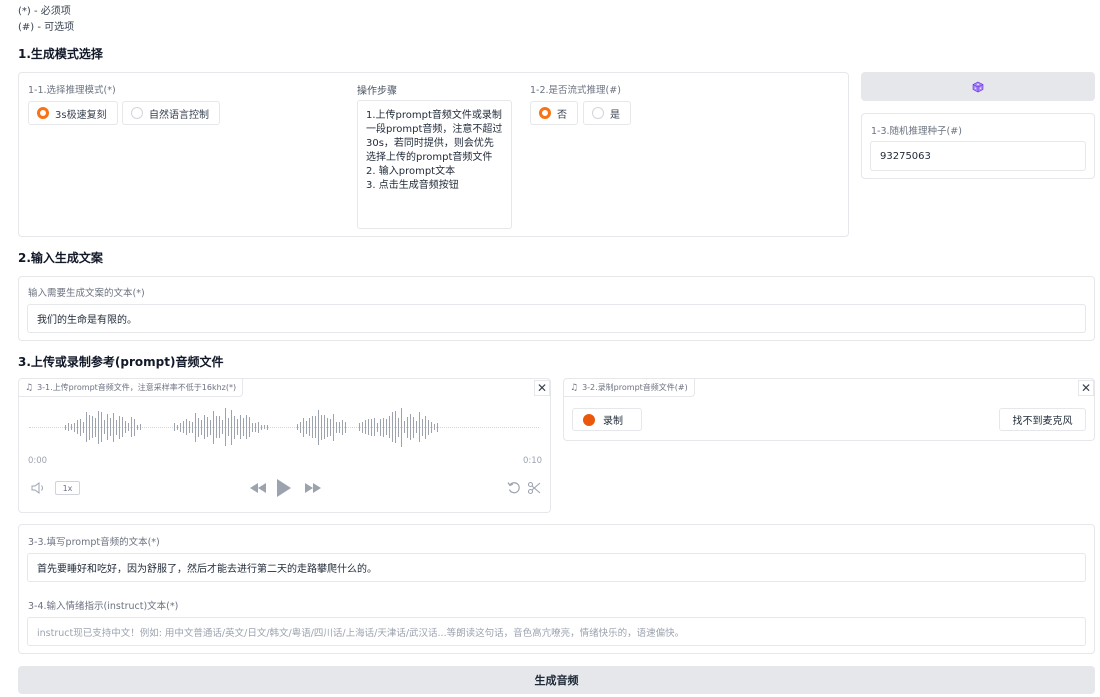  Describe the element at coordinates (67, 488) in the screenshot. I see `playback-speed-button: 1x` at that location.